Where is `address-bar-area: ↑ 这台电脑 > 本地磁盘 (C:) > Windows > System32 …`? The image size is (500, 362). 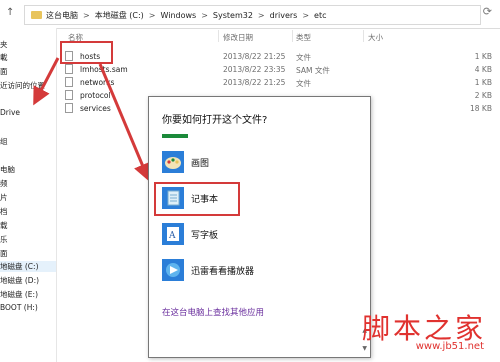
address-bar-area: ↑ 这台电脑 > 本地磁盘 (C:) > Windows > System32 … is located at coordinates (250, 14).